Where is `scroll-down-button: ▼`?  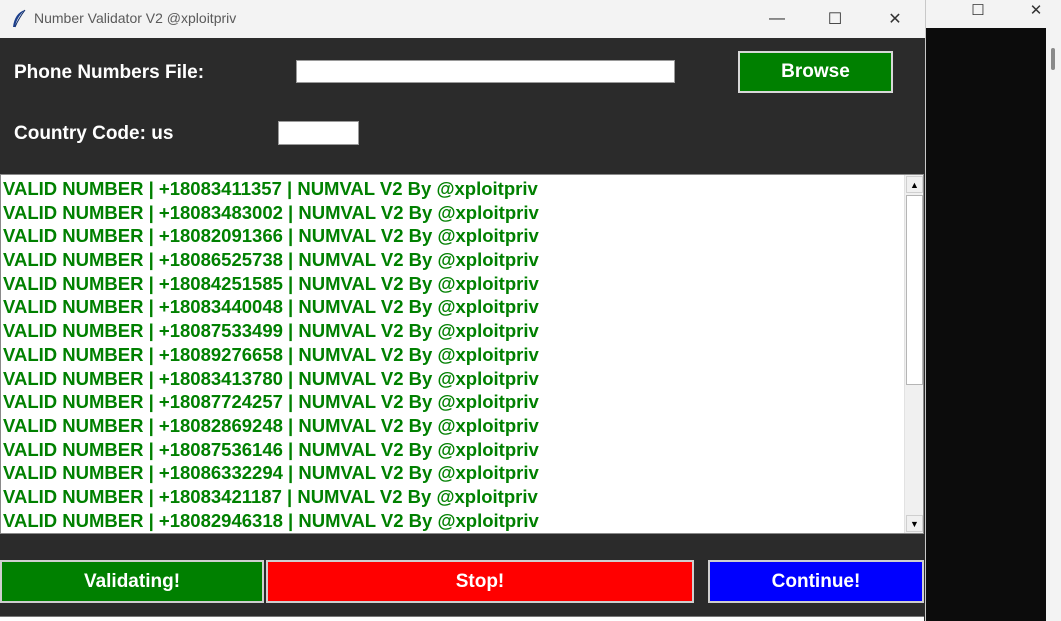 scroll-down-button: ▼ is located at coordinates (914, 523).